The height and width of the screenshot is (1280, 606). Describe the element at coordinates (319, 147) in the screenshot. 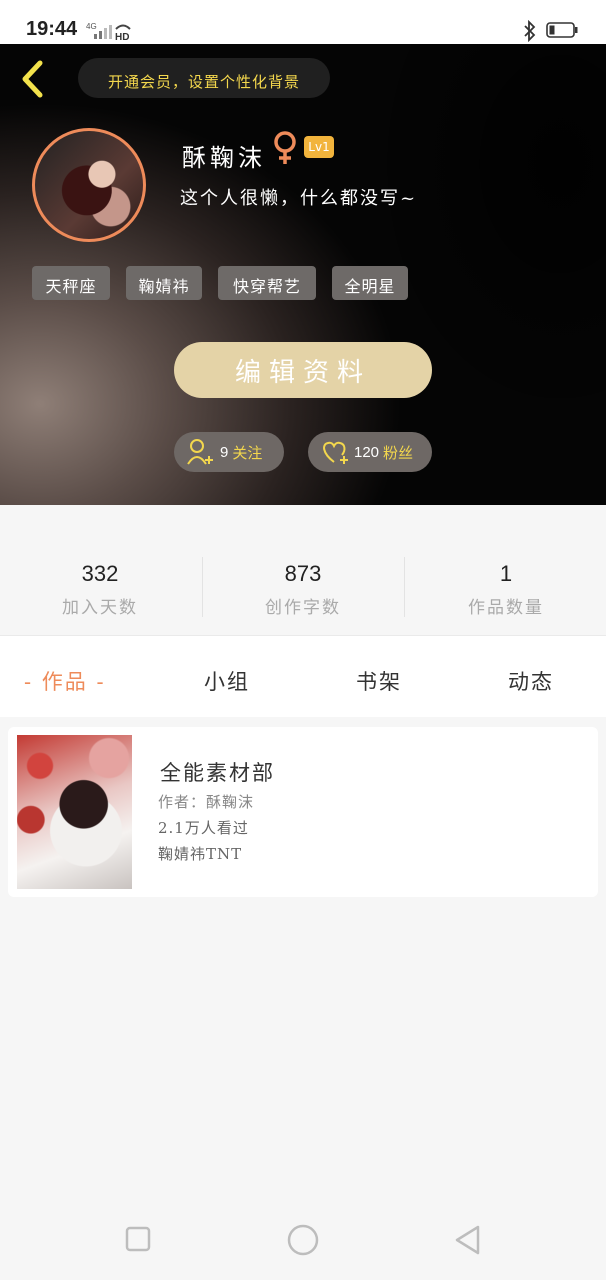

I see `level-badge: Lv1` at that location.